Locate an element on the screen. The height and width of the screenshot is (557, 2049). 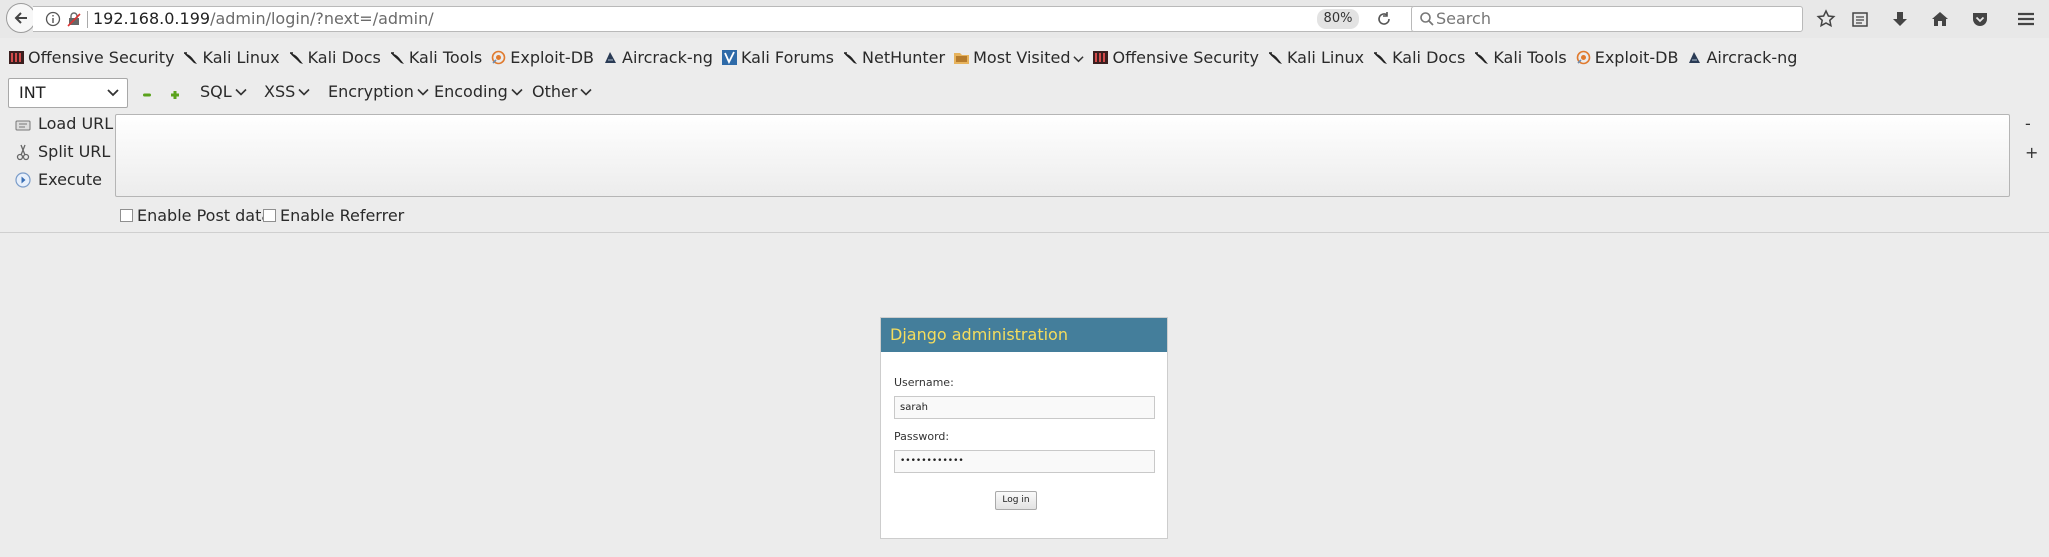
pocket-icon is located at coordinates (1980, 19).